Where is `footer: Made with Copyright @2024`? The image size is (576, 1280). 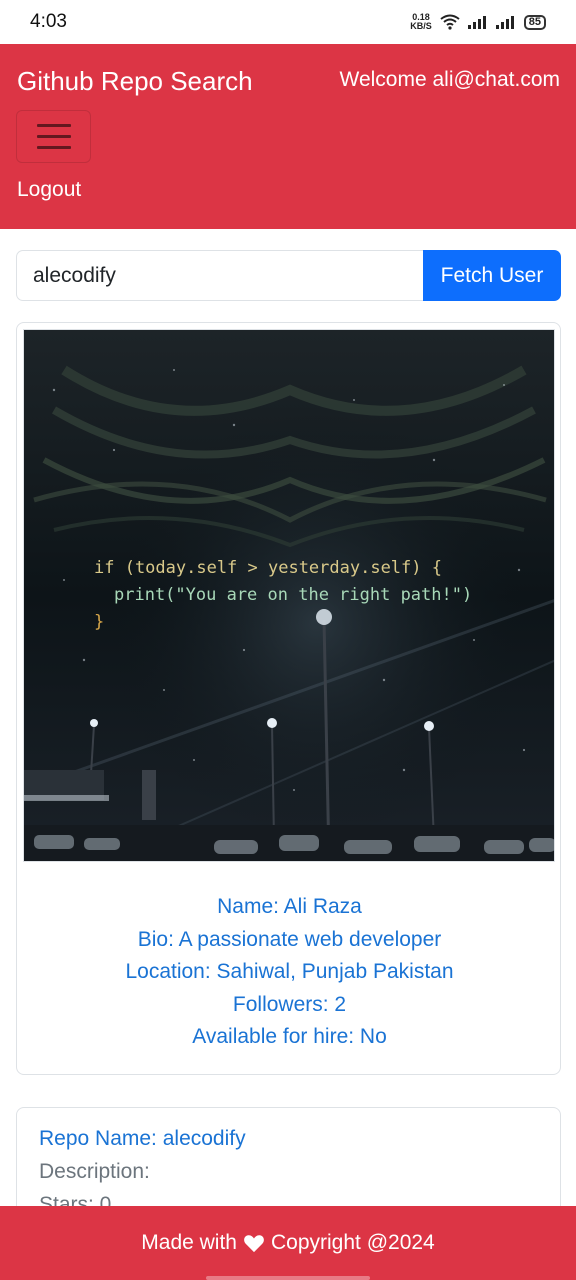 footer: Made with Copyright @2024 is located at coordinates (288, 1243).